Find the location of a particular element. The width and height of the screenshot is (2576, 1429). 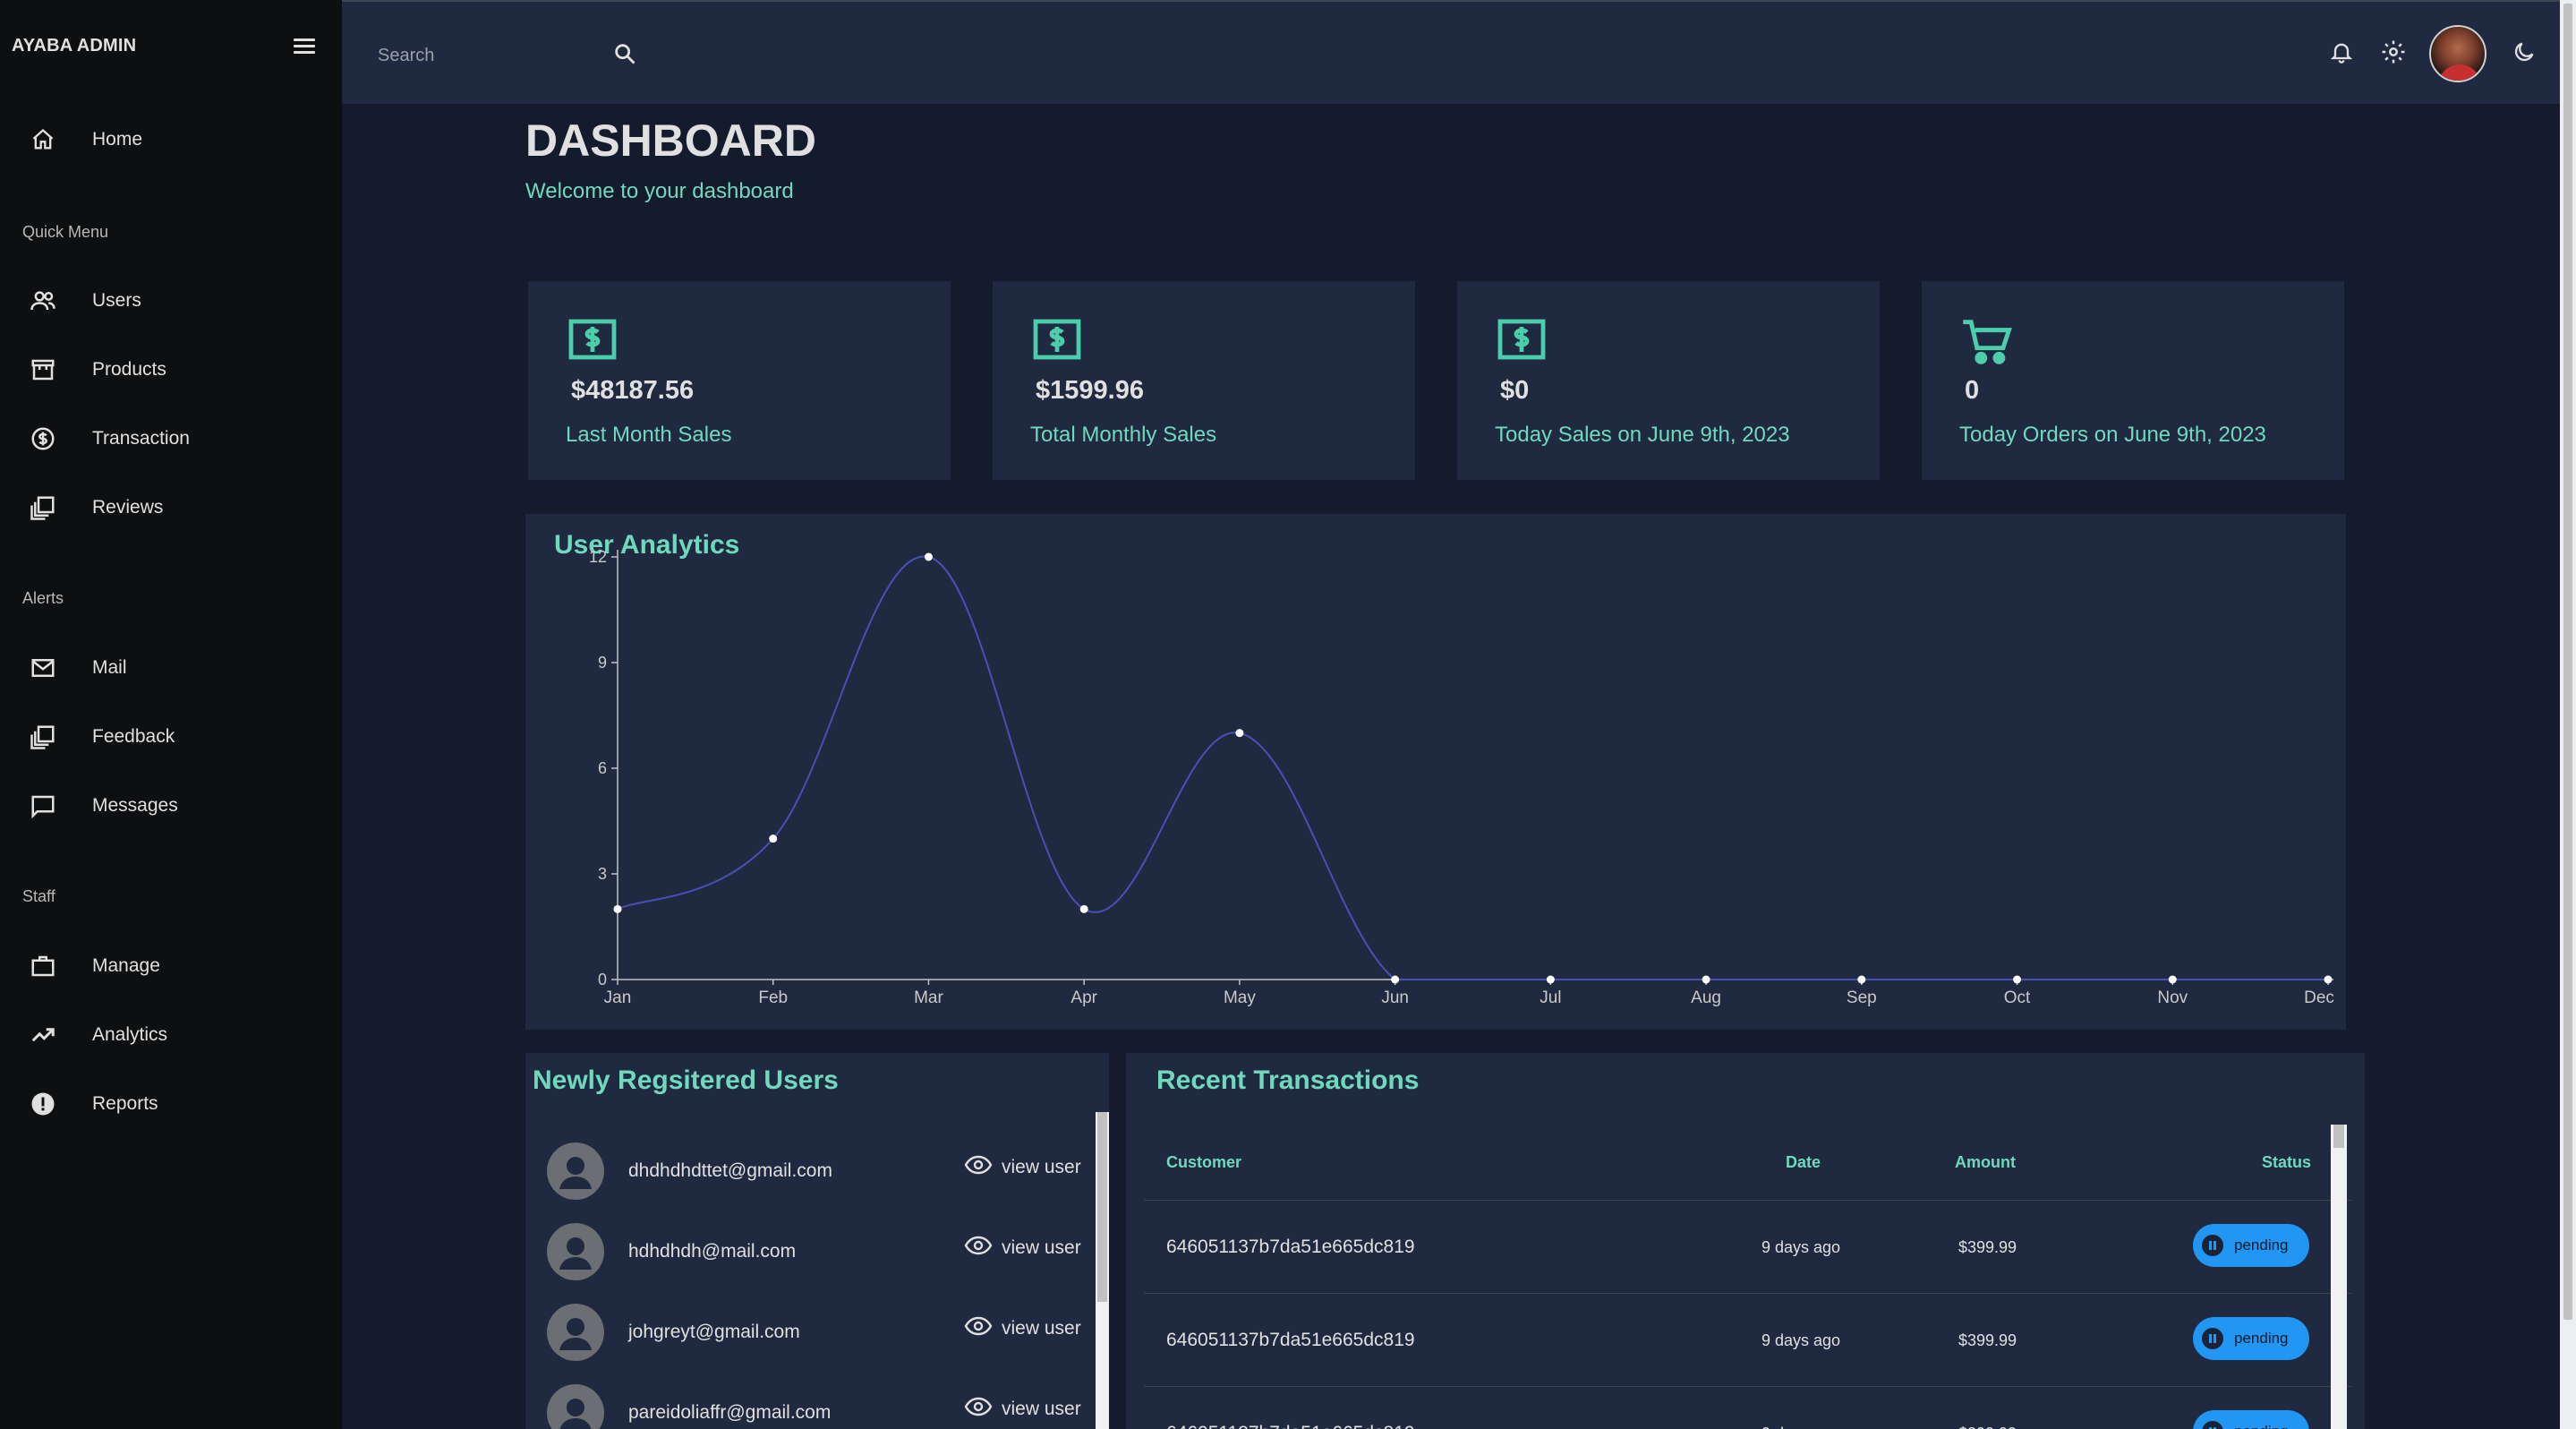

y-tick-label: 6 is located at coordinates (602, 768).